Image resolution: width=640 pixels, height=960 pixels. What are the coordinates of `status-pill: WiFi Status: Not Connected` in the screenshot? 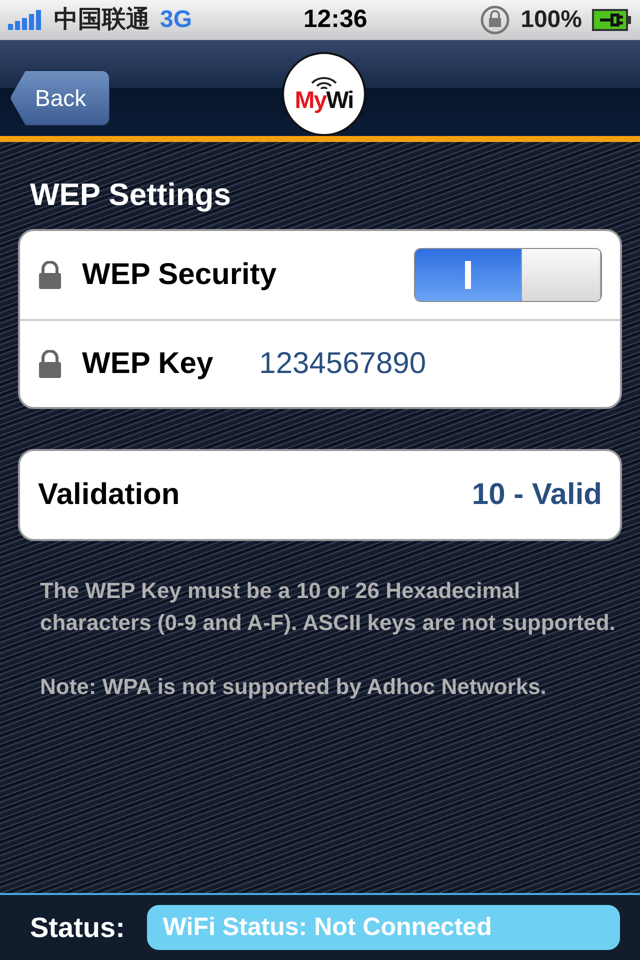 It's located at (383, 927).